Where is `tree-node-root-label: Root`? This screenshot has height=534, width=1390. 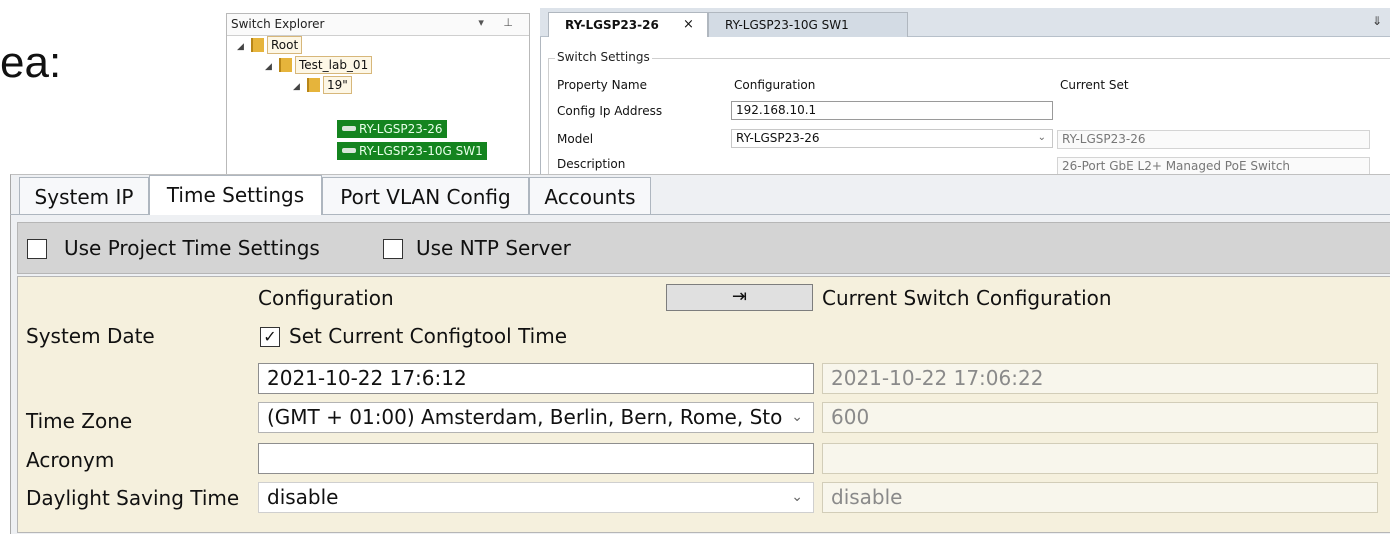 tree-node-root-label: Root is located at coordinates (285, 45).